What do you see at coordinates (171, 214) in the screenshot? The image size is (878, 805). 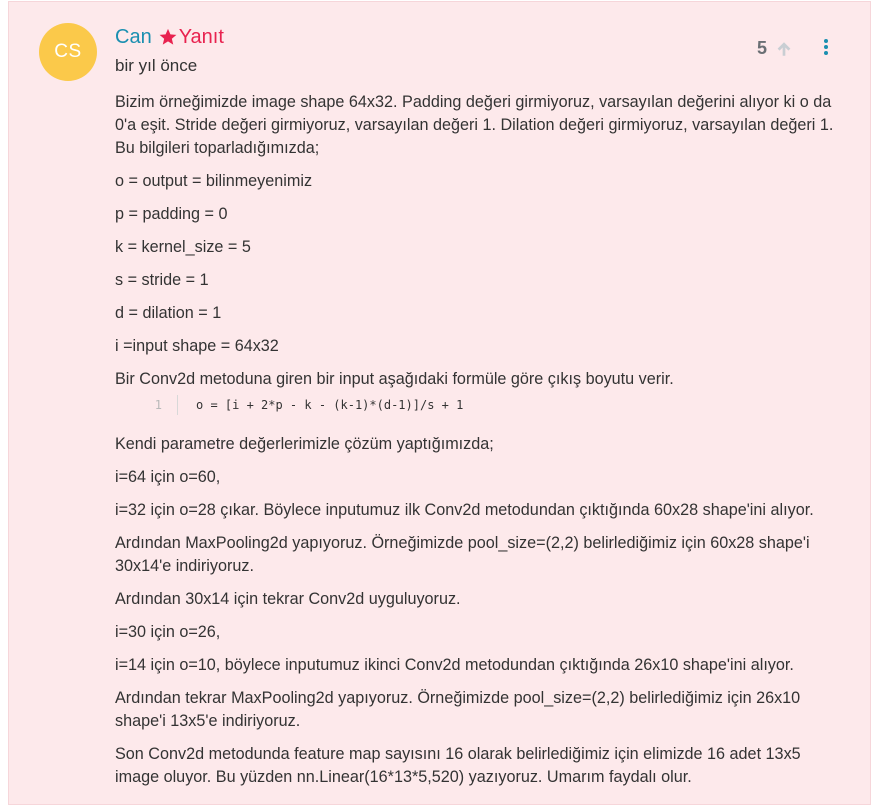 I see `paragraph: p = padding = 0` at bounding box center [171, 214].